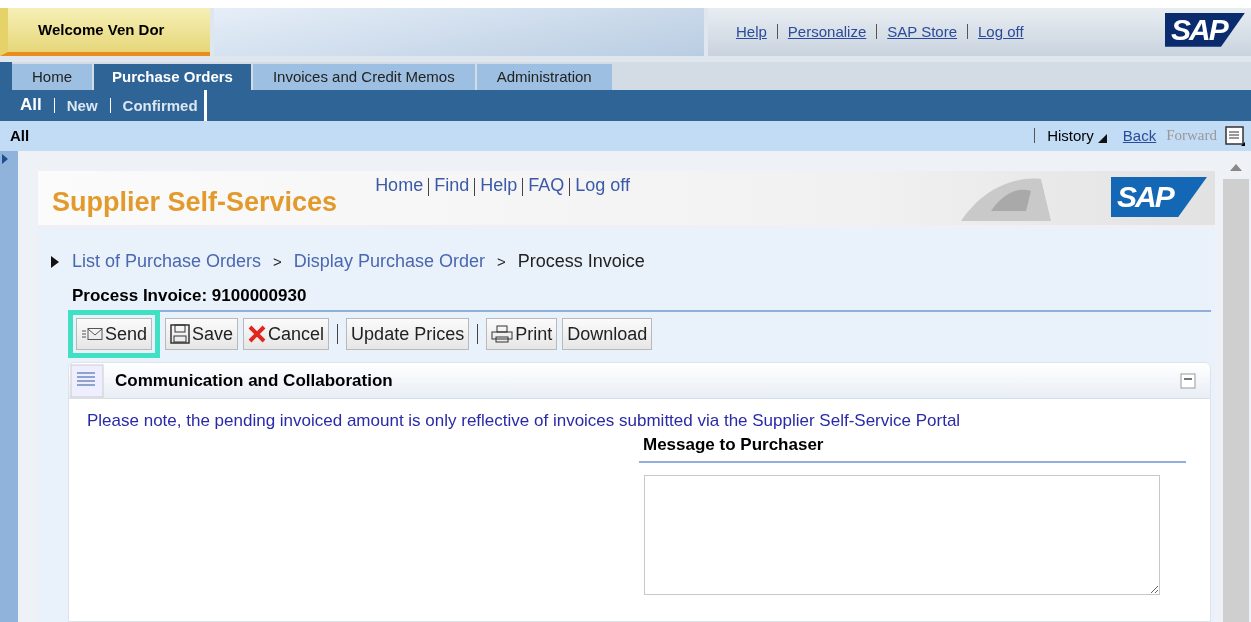  I want to click on nav-tab: Administration, so click(544, 77).